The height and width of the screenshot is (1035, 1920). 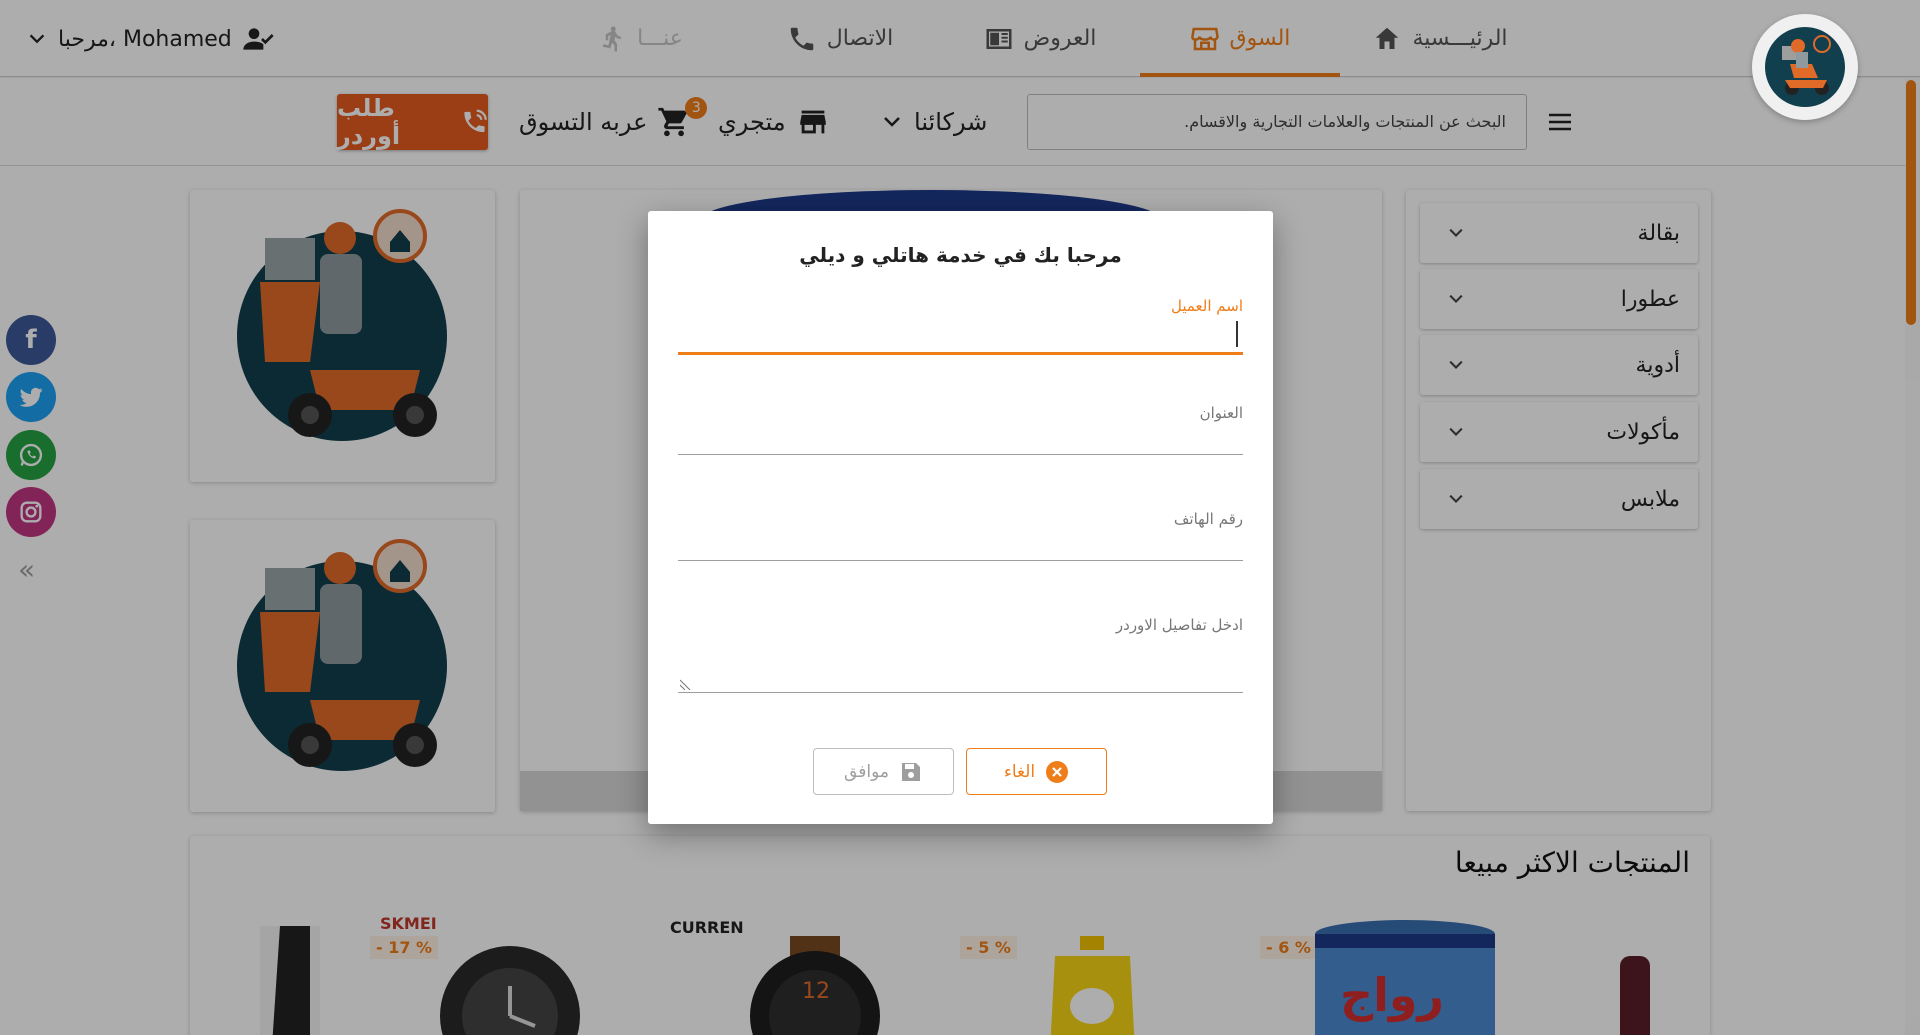 What do you see at coordinates (1221, 413) in the screenshot?
I see `address-label: العنوان` at bounding box center [1221, 413].